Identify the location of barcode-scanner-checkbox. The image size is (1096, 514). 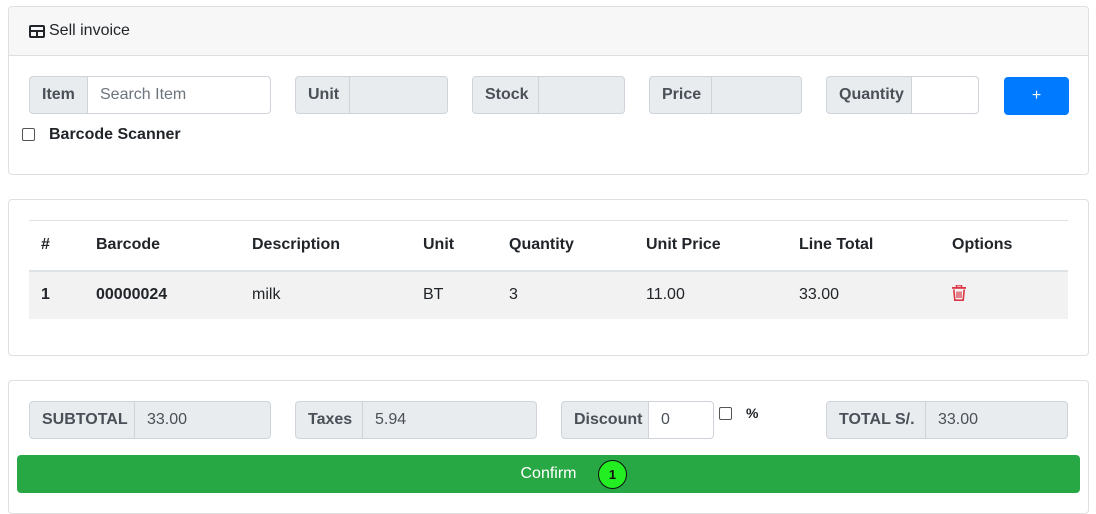
(28, 134).